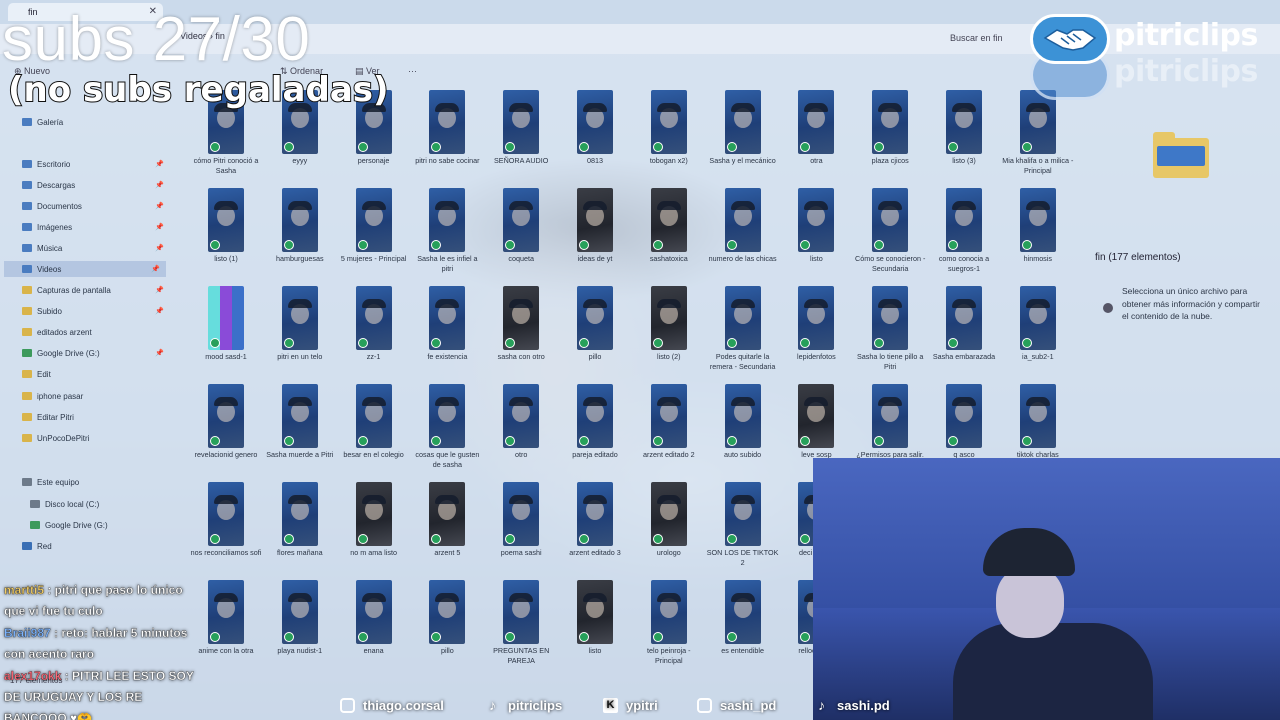 This screenshot has width=1280, height=720. I want to click on sidebar-item: Editar Pitri, so click(96, 417).